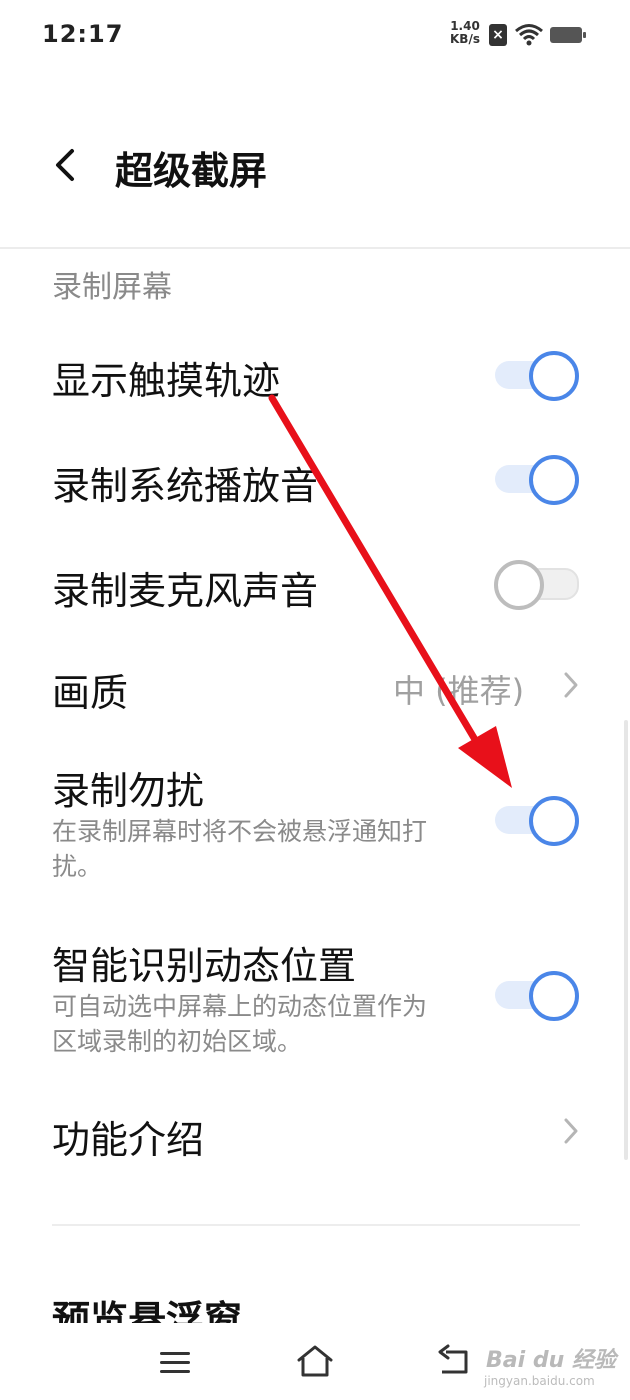 This screenshot has height=1400, width=630. I want to click on watermark-logo: Bai du 经验, so click(551, 1360).